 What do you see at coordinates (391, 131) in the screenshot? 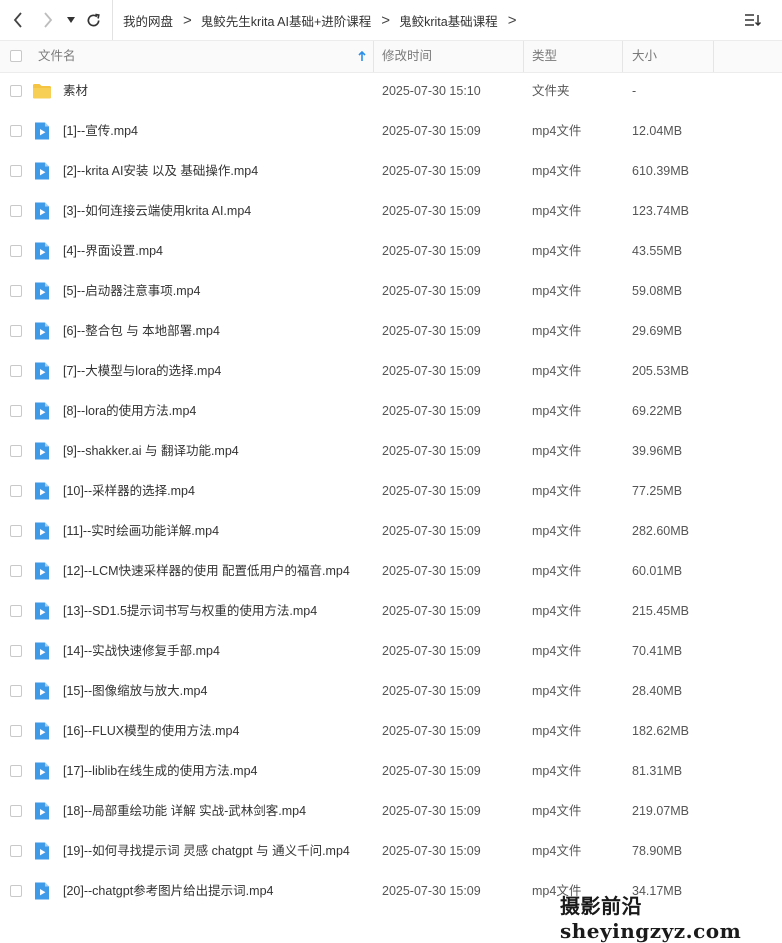
I see `file-row: [1]--宣传.mp4 2025-07-30 15:09 mp4文件 12.04MB` at bounding box center [391, 131].